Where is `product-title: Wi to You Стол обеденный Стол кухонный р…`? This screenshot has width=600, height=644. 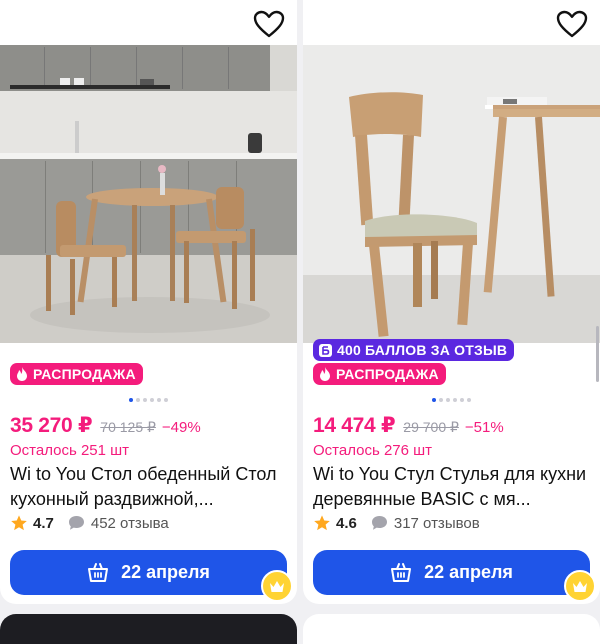 product-title: Wi to You Стол обеденный Стол кухонный р… is located at coordinates (147, 487).